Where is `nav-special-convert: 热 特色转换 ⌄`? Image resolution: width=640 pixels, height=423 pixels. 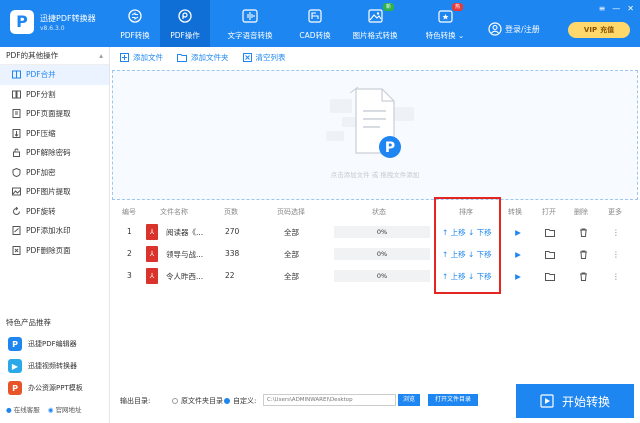 nav-special-convert: 热 特色转换 ⌄ is located at coordinates (445, 23).